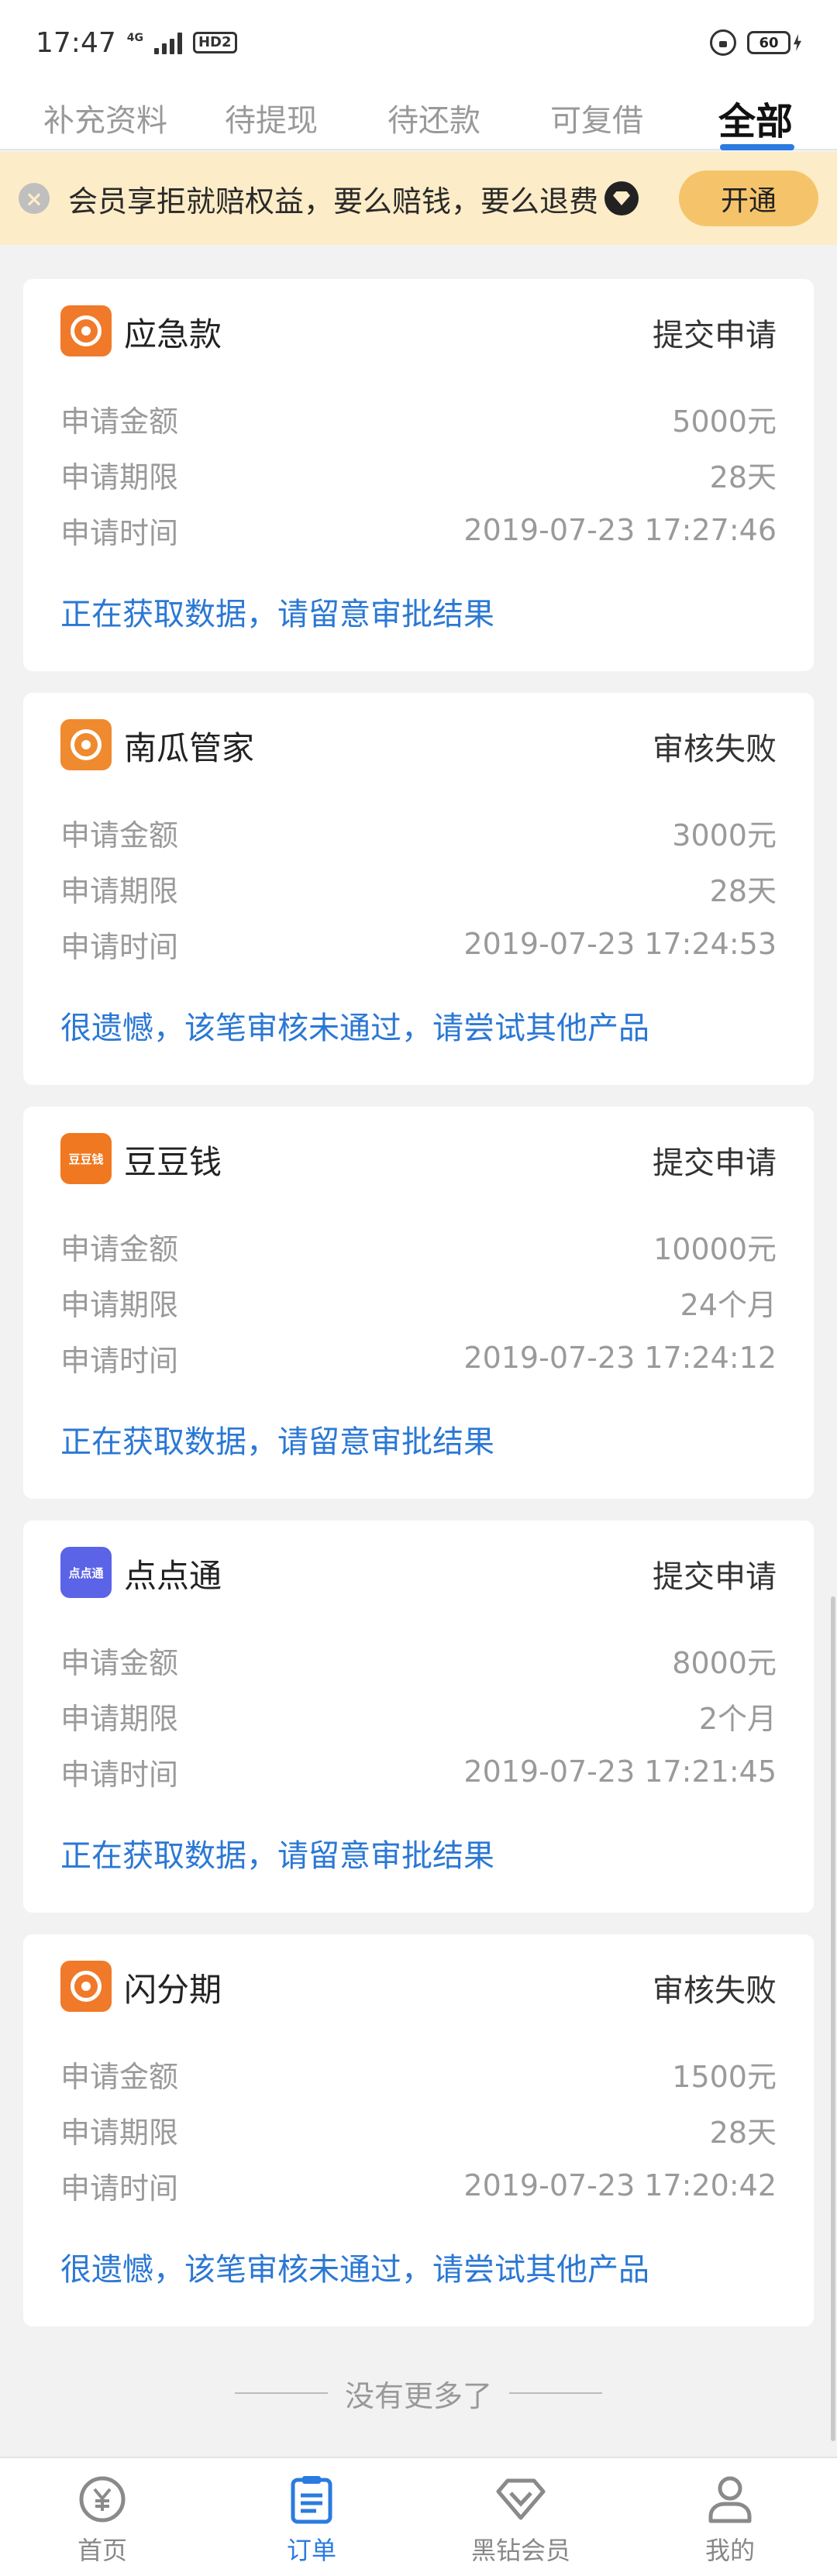 This screenshot has height=2576, width=837. Describe the element at coordinates (520, 2550) in the screenshot. I see `nav-black-diamond-label: 黑钻会员` at that location.